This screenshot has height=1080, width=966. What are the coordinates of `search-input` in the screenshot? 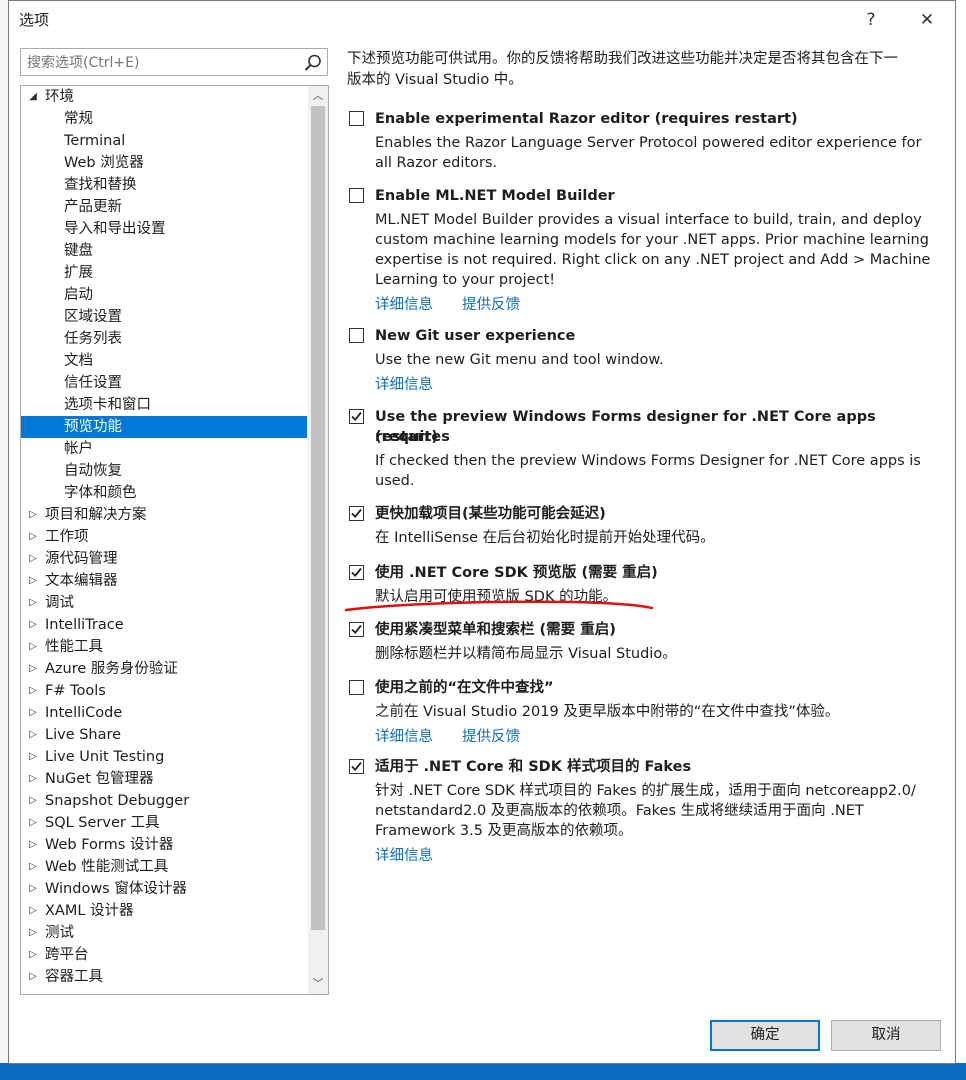 It's located at (162, 63).